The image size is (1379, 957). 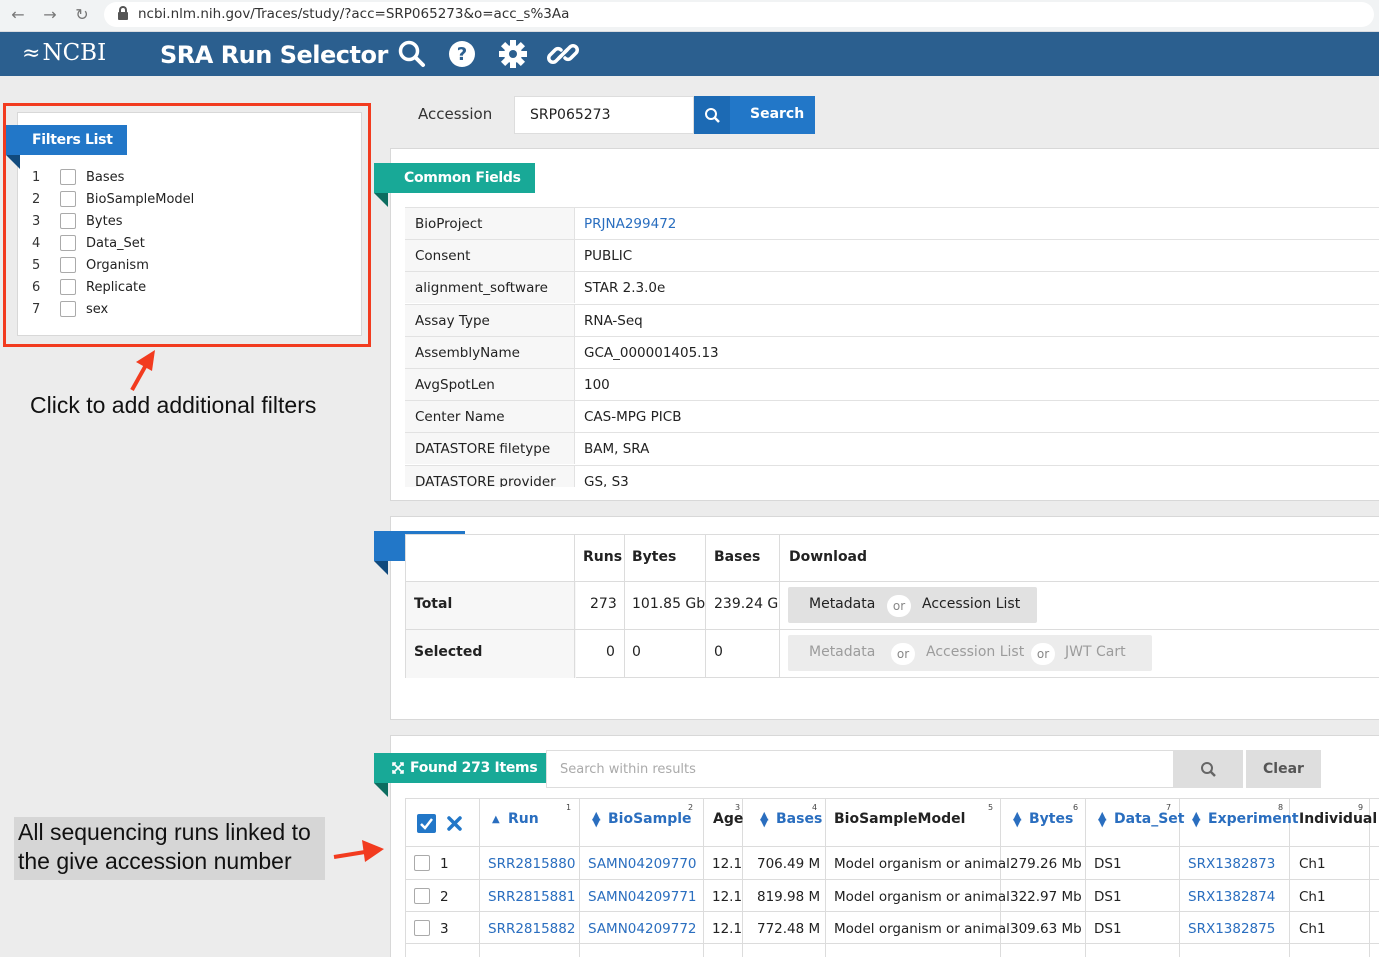 I want to click on experiment-link: SRX1382874, so click(x=1231, y=897).